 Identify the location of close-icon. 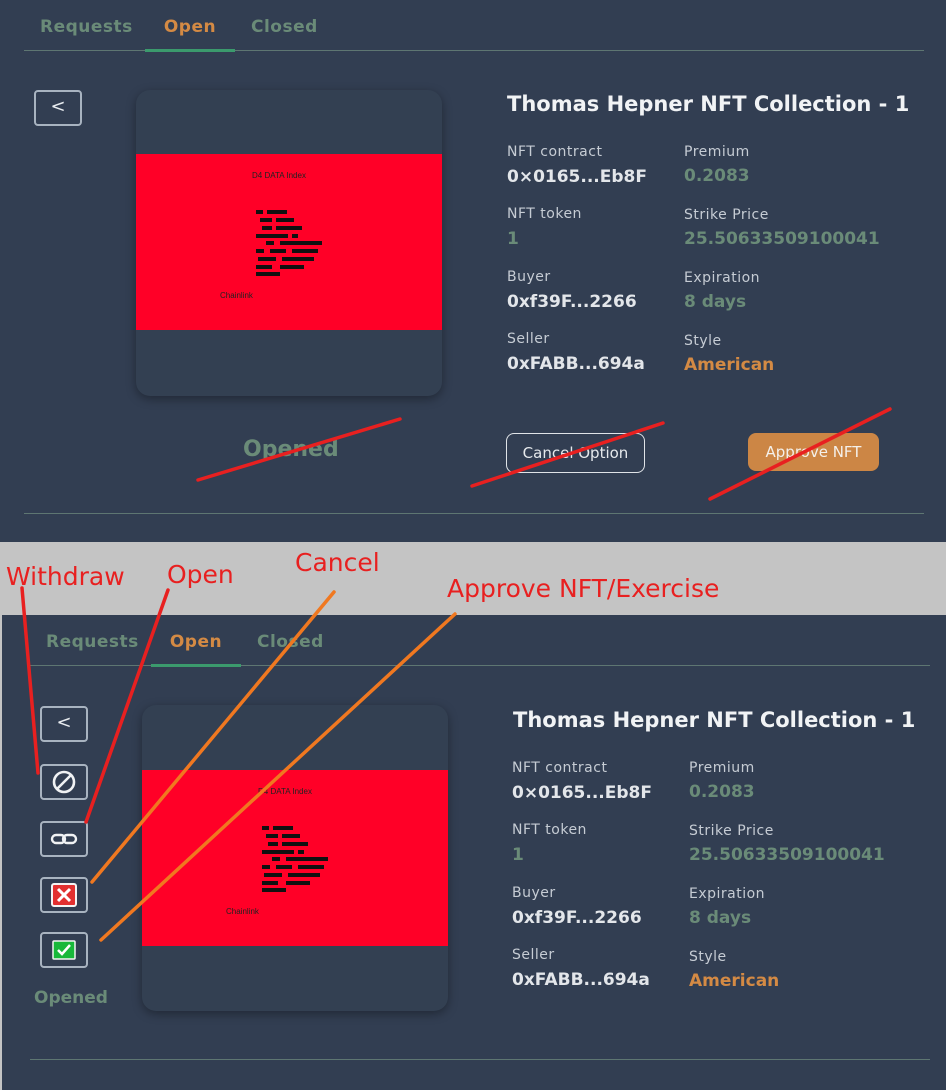
(64, 895).